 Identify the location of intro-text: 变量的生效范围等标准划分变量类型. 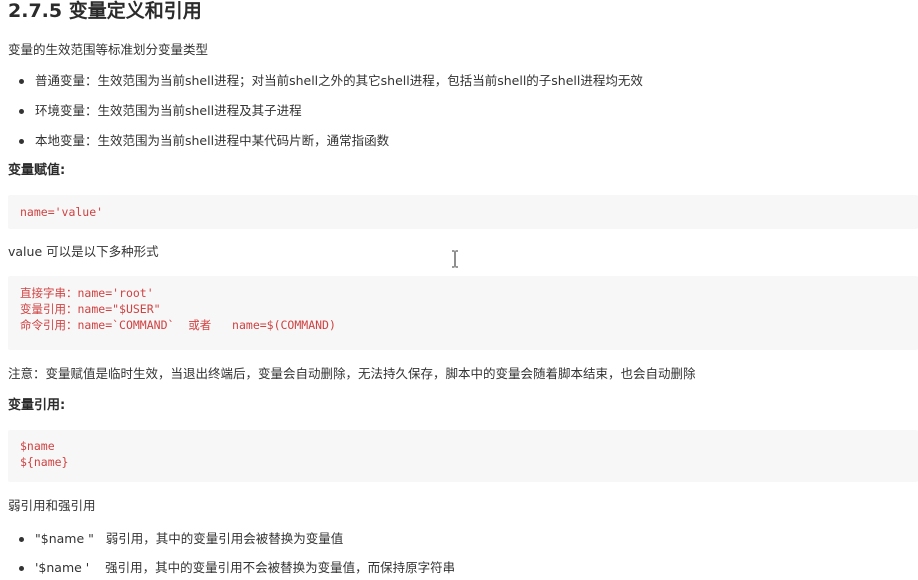
(108, 49).